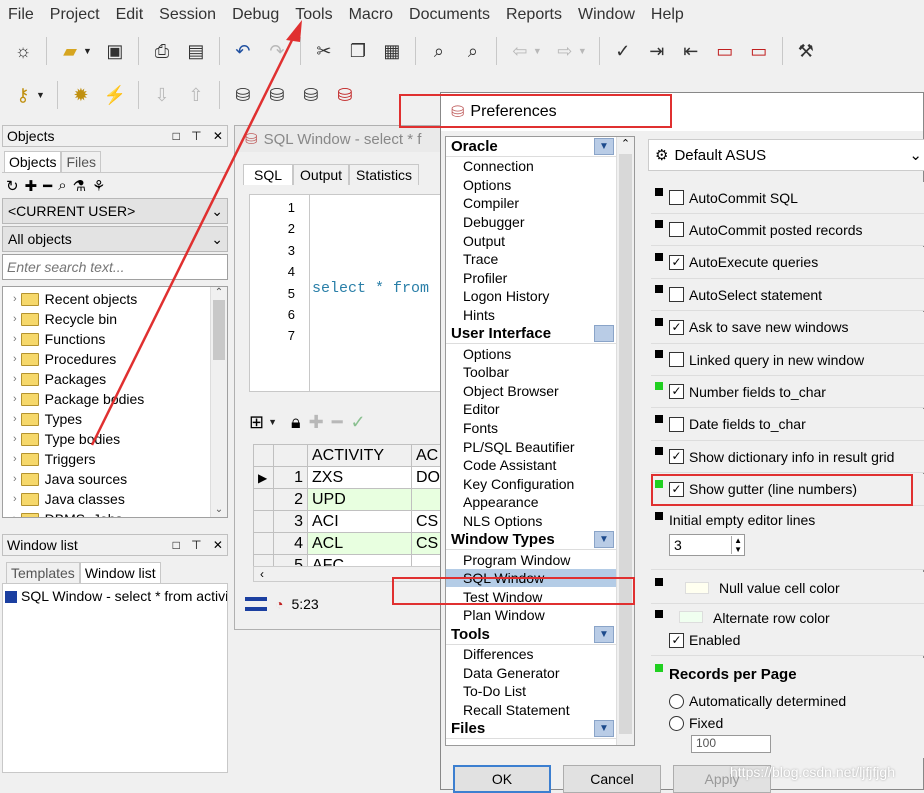  I want to click on annotation-arrow, so click(196, 233).